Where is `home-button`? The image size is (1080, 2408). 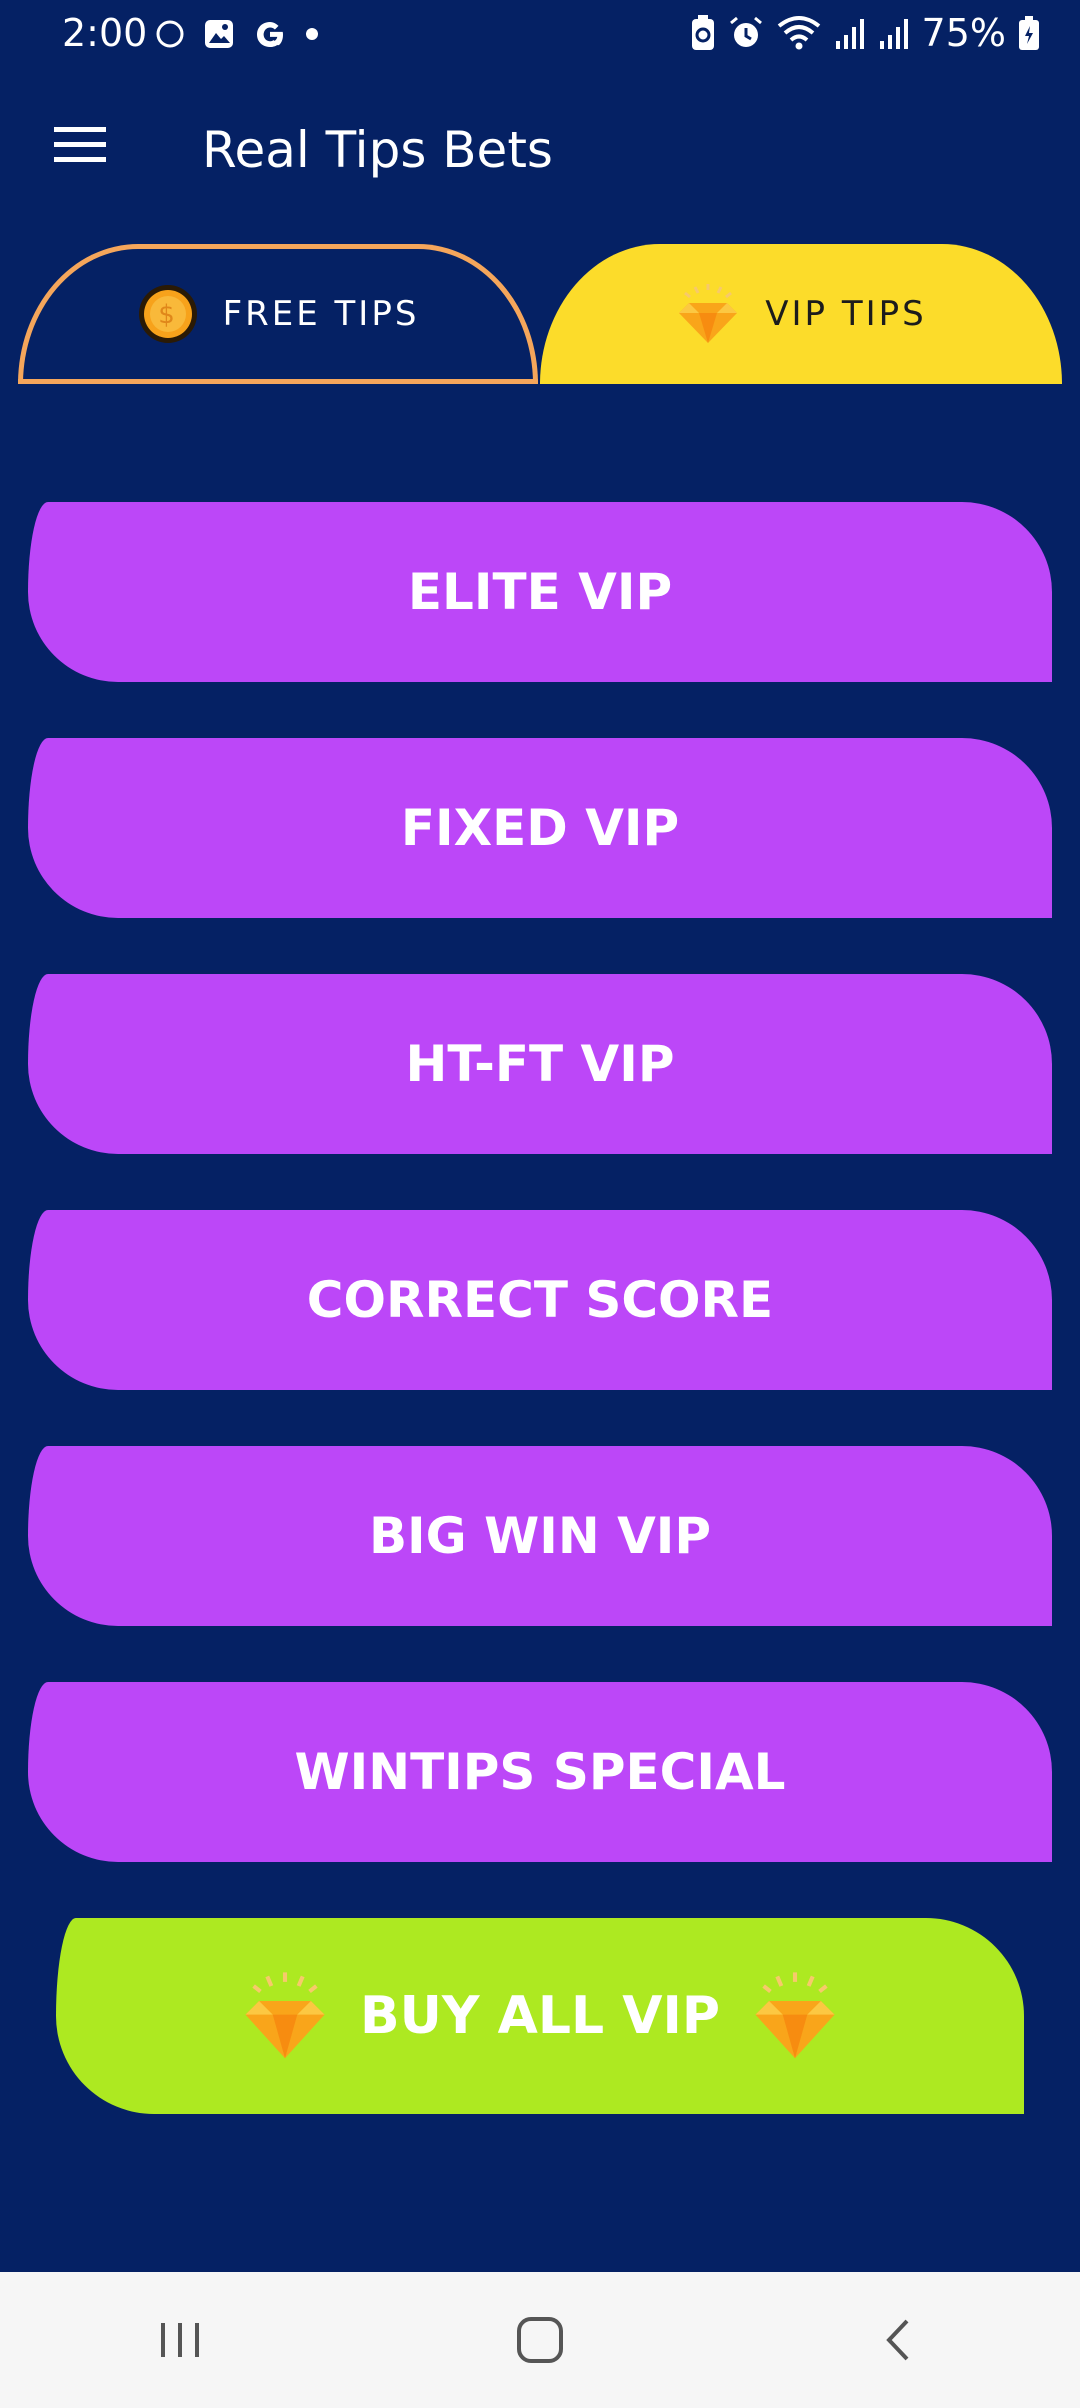
home-button is located at coordinates (540, 2340).